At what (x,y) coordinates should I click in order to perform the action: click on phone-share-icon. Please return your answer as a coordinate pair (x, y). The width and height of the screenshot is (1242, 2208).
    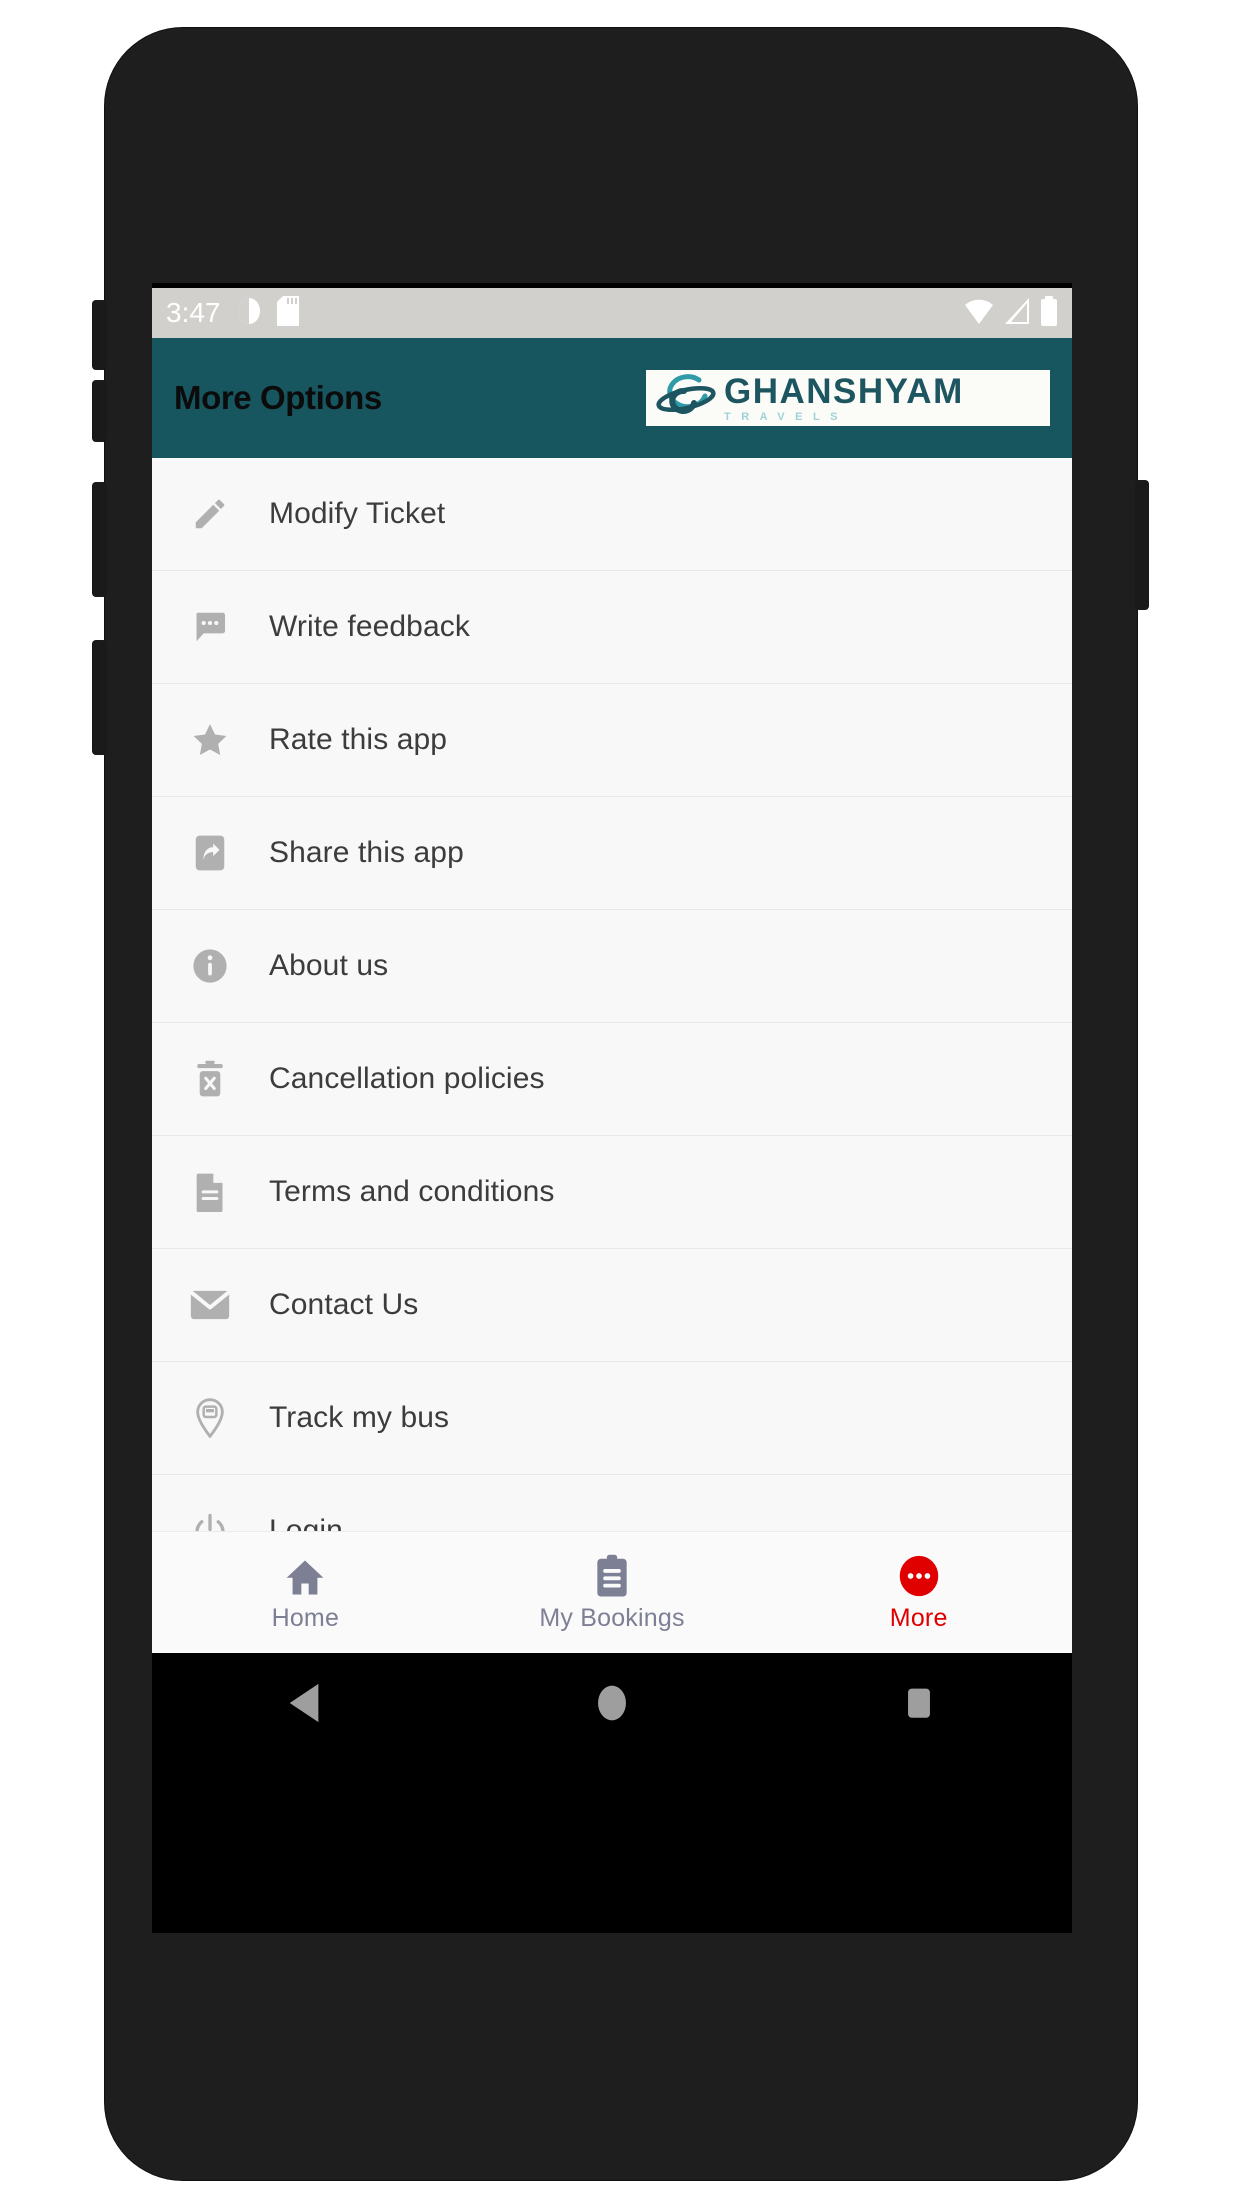
    Looking at the image, I should click on (210, 853).